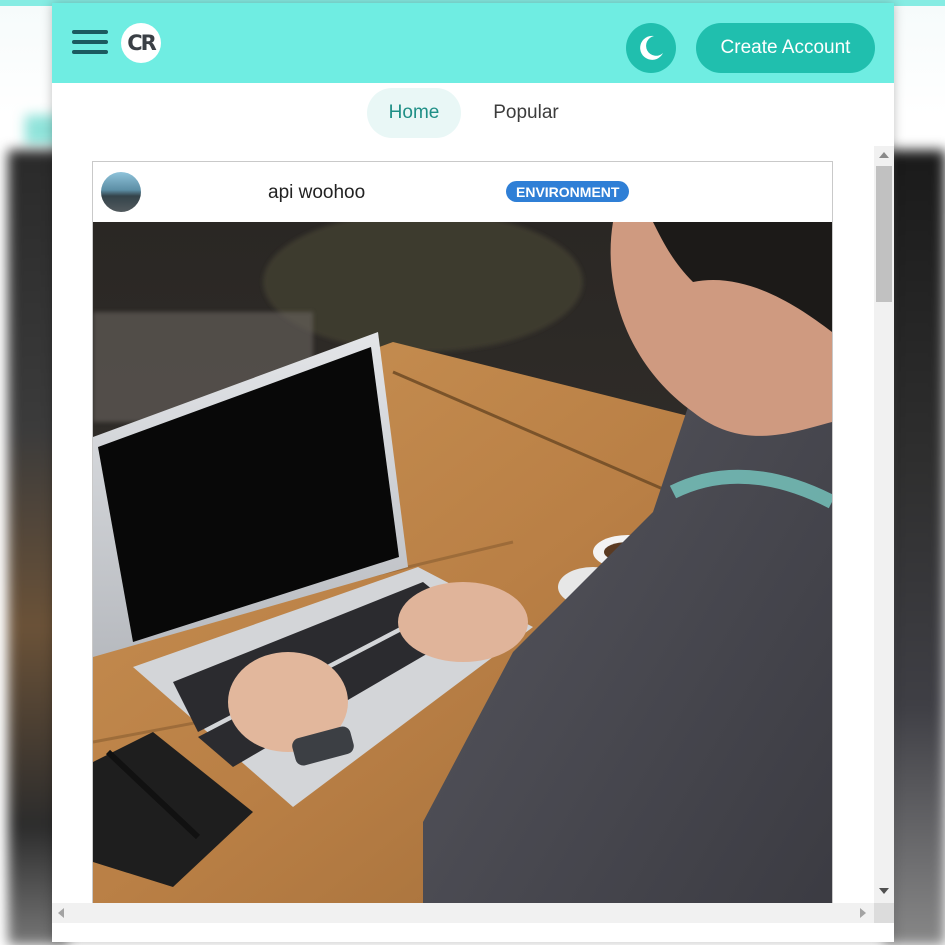  Describe the element at coordinates (884, 155) in the screenshot. I see `scroll-up-icon` at that location.